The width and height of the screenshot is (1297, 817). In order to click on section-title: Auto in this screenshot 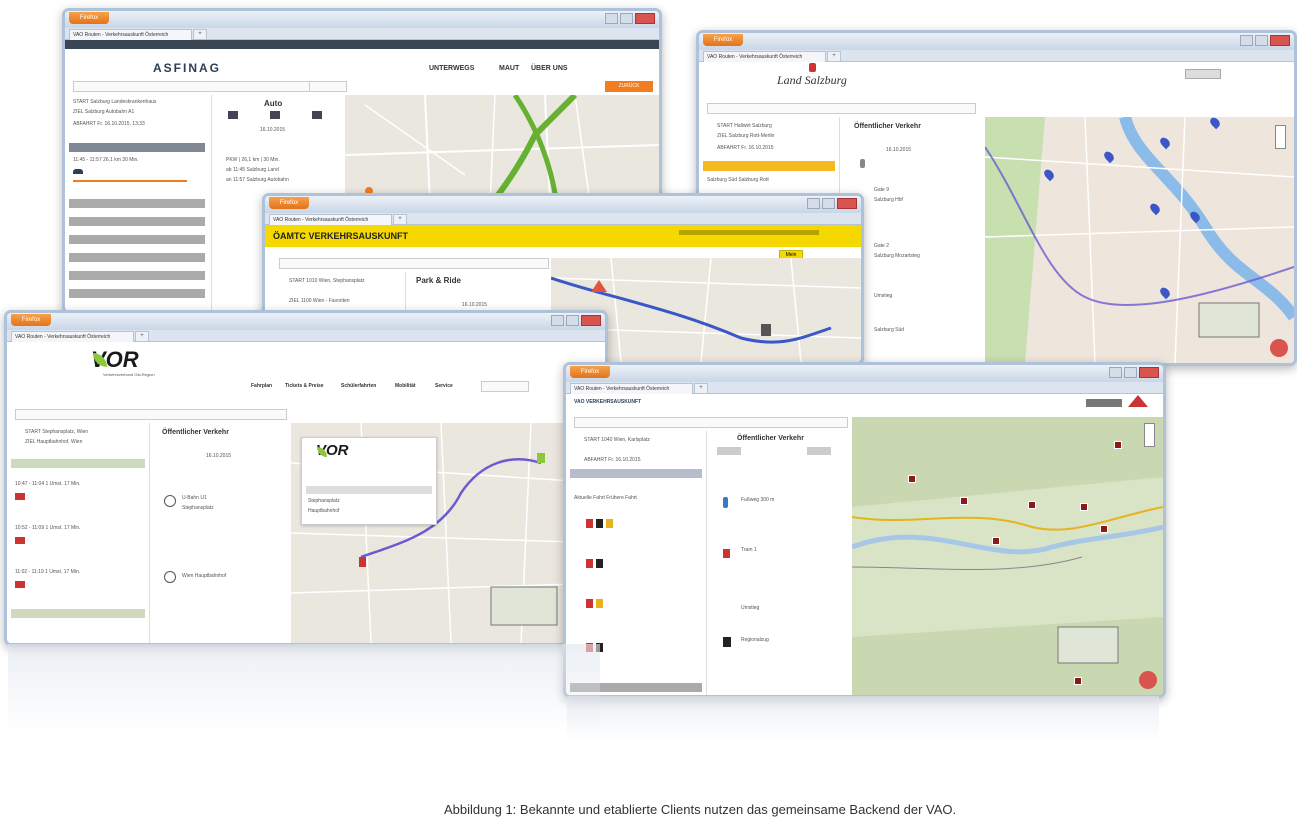, I will do `click(273, 103)`.